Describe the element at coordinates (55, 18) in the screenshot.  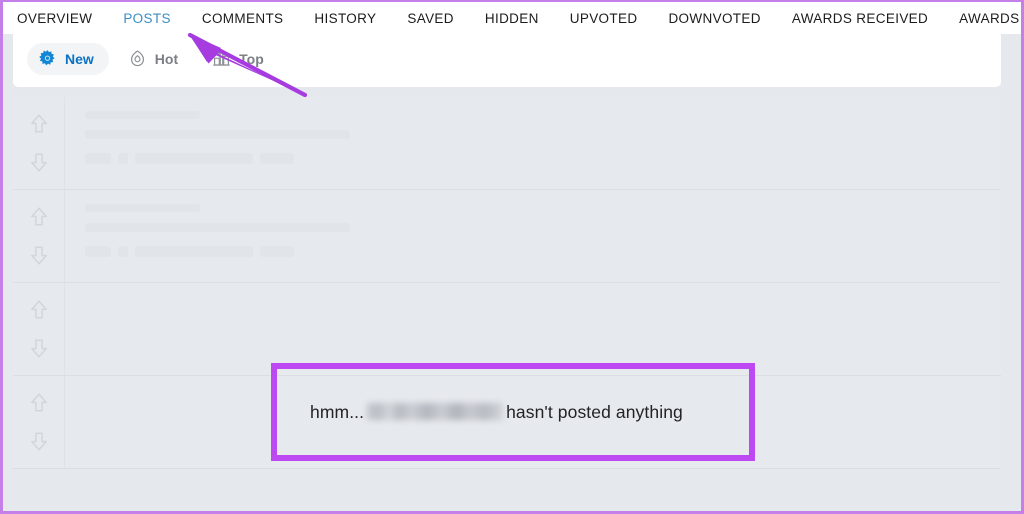
I see `tab-overview-label: OVERVIEW` at that location.